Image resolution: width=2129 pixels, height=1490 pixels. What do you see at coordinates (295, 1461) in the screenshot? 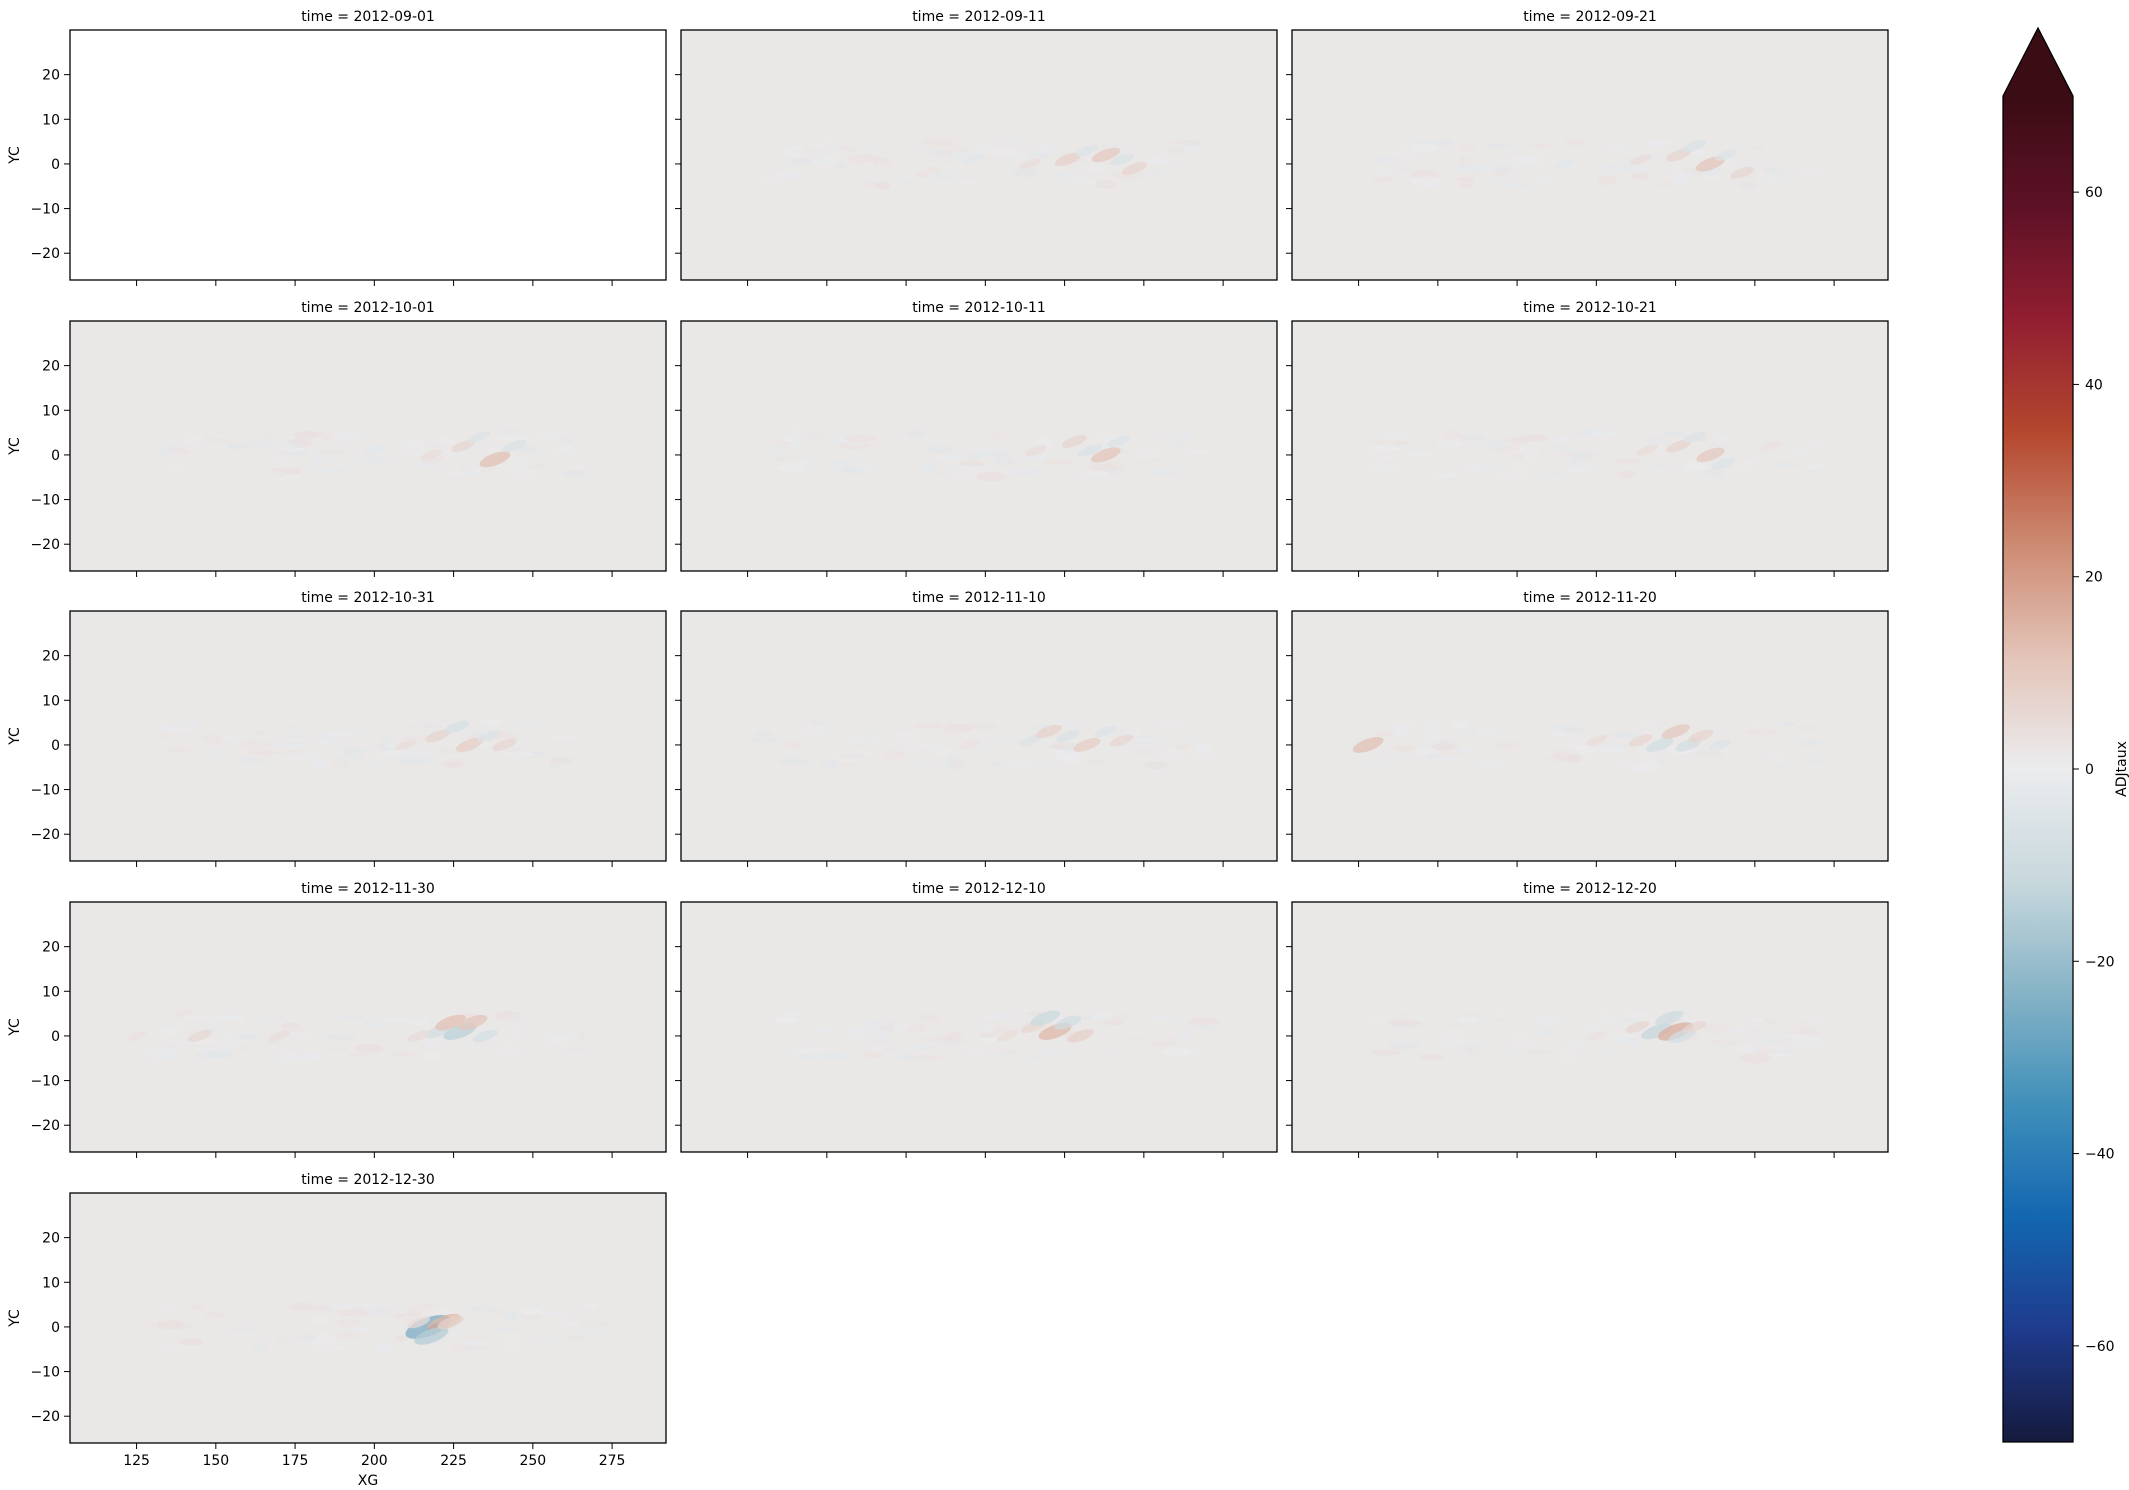
I see `x-tick-label: 175` at bounding box center [295, 1461].